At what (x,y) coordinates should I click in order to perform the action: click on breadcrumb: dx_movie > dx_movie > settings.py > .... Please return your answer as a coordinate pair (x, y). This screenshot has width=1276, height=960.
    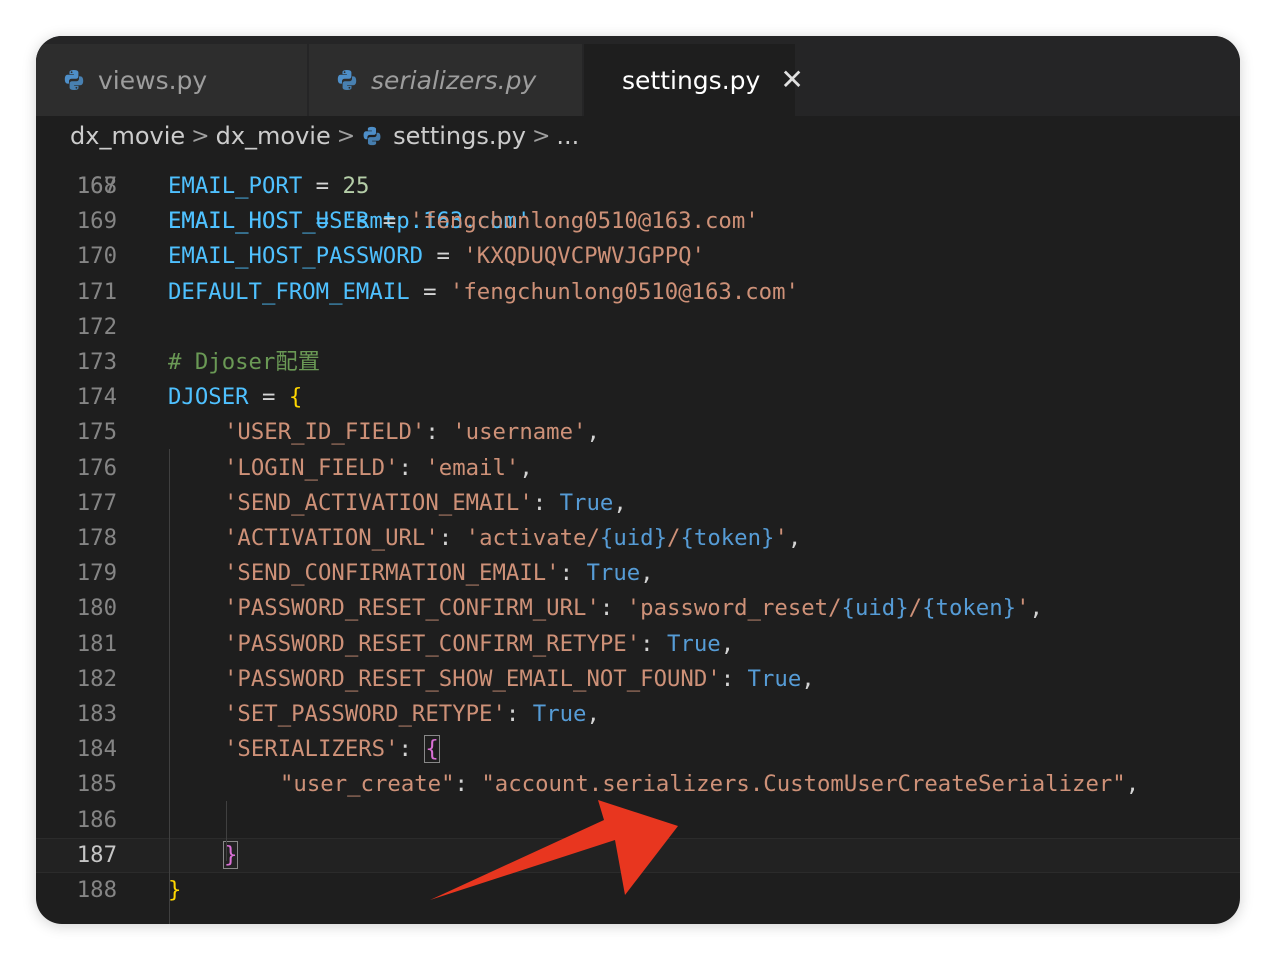
    Looking at the image, I should click on (638, 136).